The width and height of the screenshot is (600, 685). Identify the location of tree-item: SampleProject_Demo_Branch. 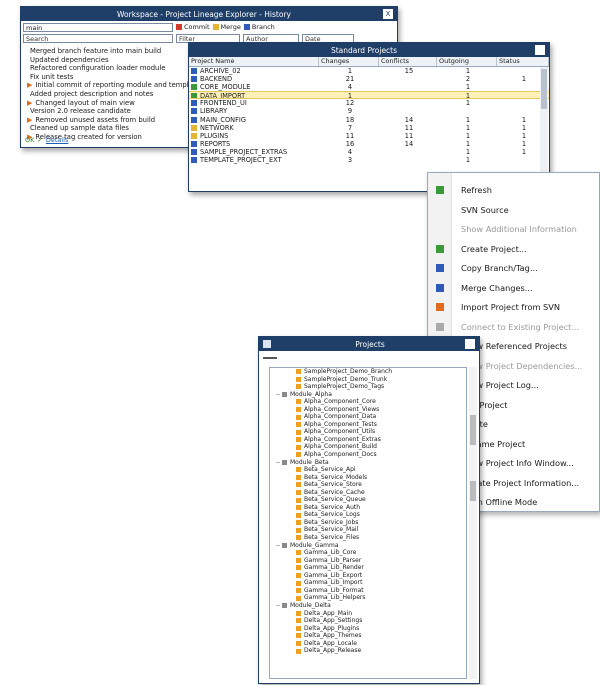
(368, 372).